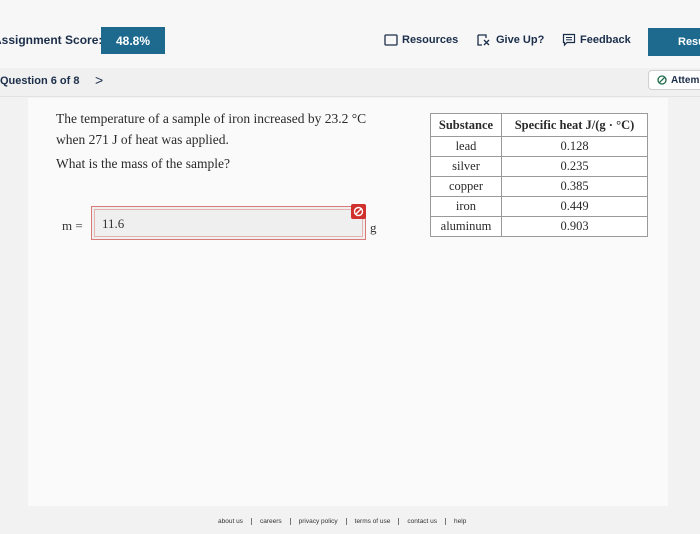  What do you see at coordinates (271, 521) in the screenshot?
I see `footer-link-careers: careers` at bounding box center [271, 521].